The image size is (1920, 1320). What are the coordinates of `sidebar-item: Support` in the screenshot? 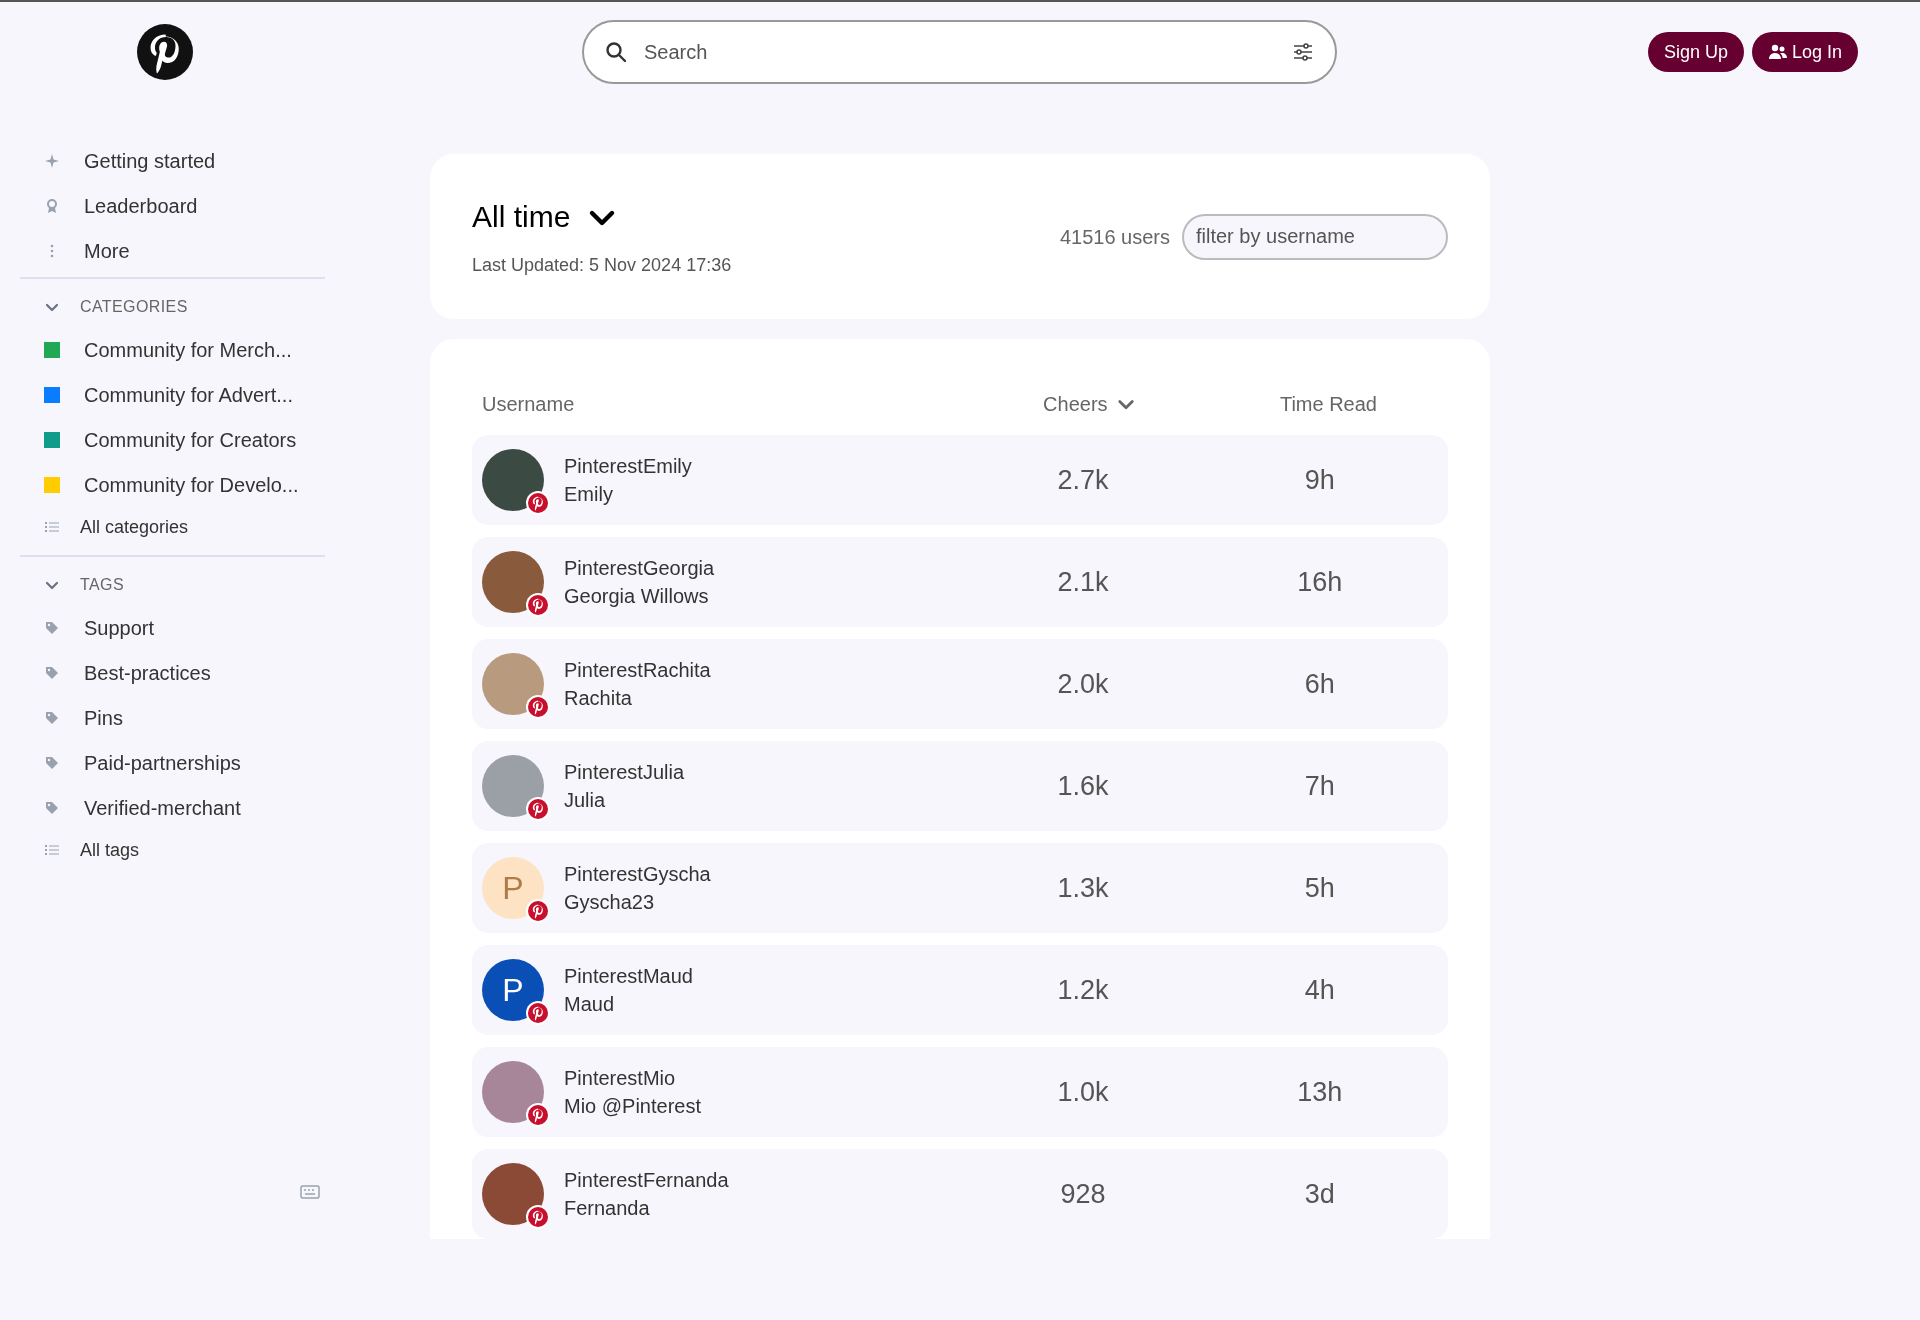 It's located at (172, 627).